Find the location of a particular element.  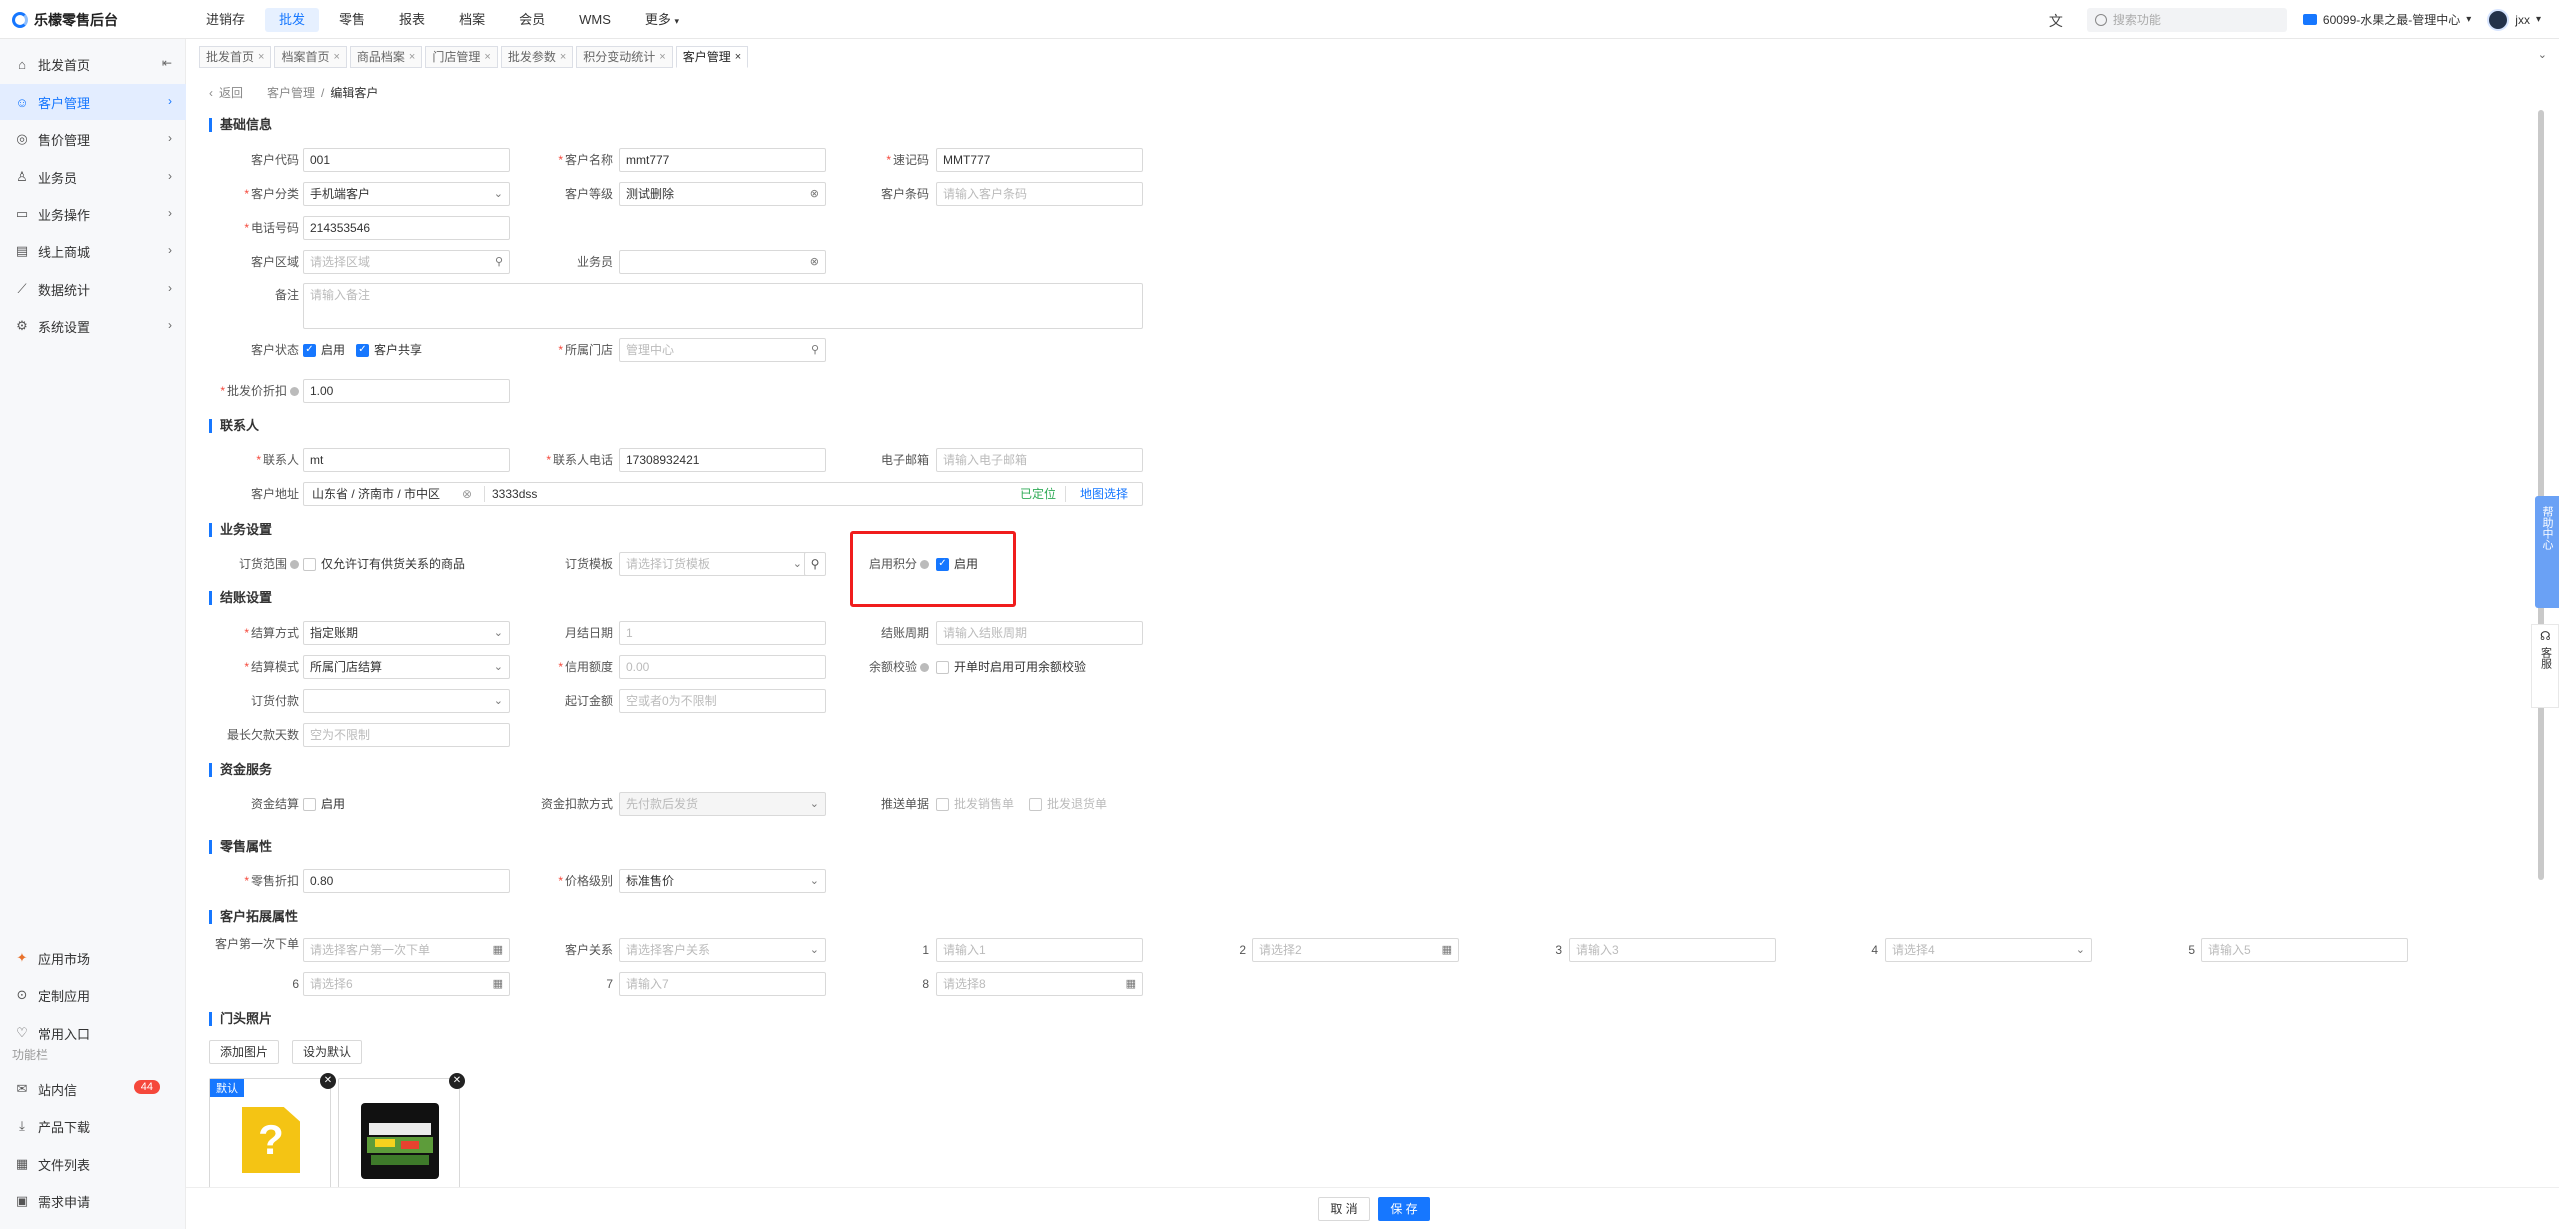

tab-customer-mgmt: 客户管理 × is located at coordinates (712, 57).